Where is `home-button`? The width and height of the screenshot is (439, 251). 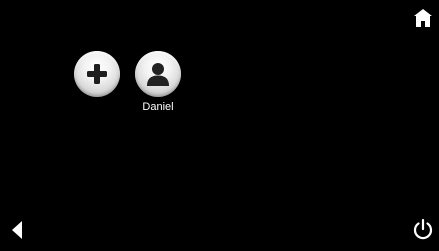 home-button is located at coordinates (423, 18).